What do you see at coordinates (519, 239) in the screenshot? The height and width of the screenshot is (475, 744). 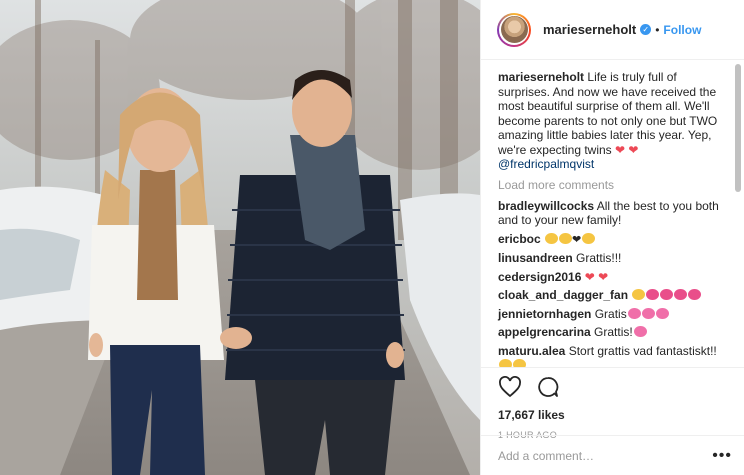 I see `comment-username: ericboc` at bounding box center [519, 239].